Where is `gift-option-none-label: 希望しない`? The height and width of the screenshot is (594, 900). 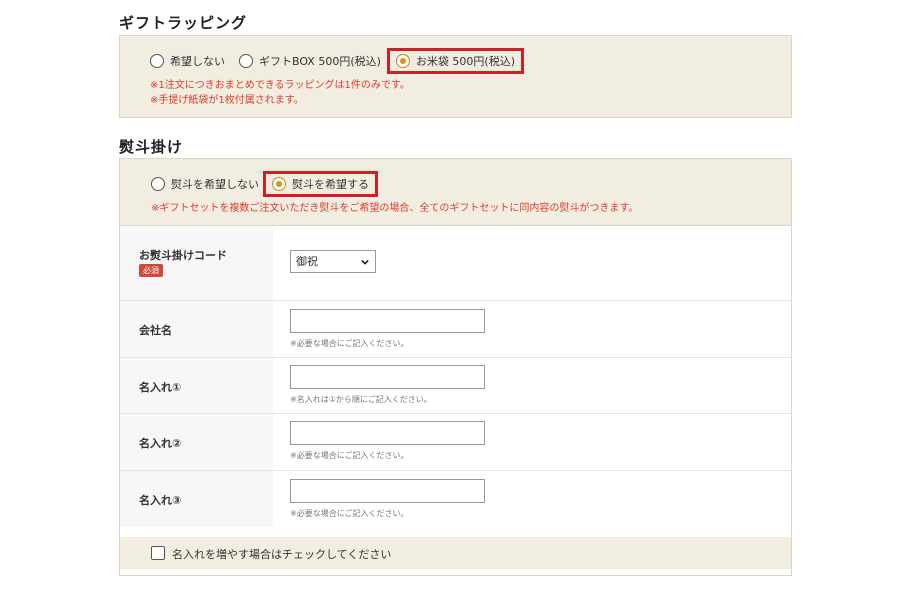 gift-option-none-label: 希望しない is located at coordinates (197, 61).